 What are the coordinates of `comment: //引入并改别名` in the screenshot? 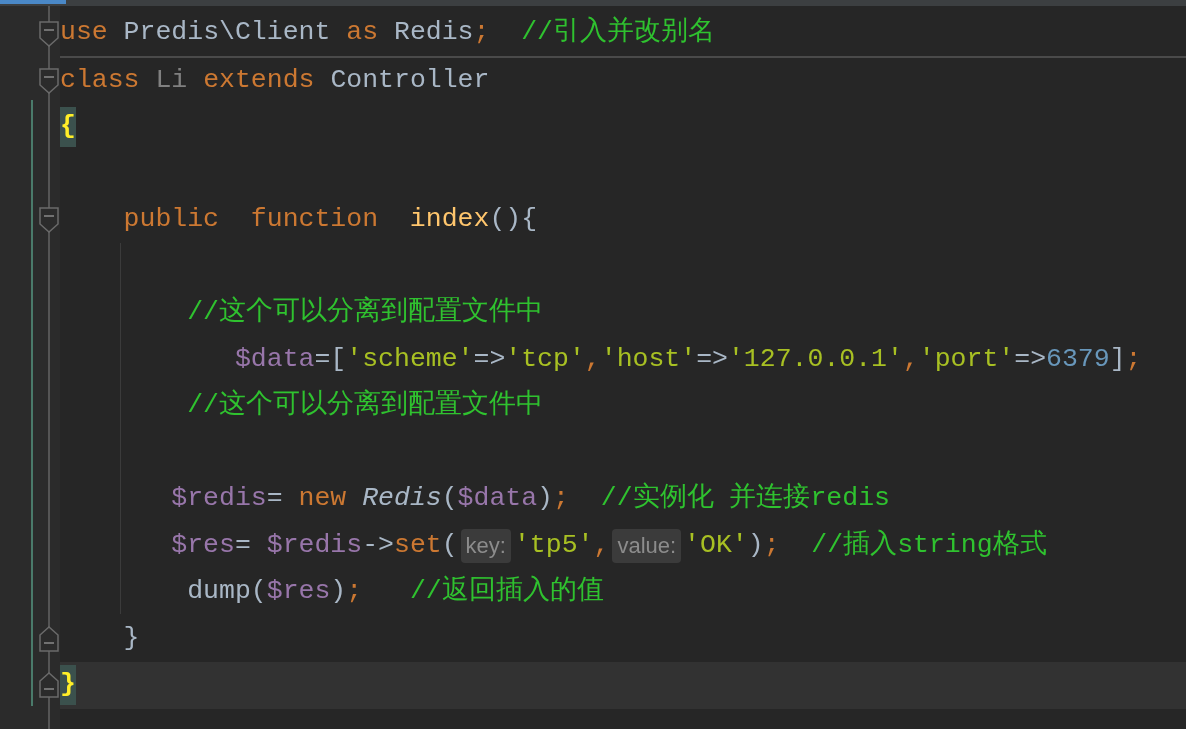 It's located at (618, 32).